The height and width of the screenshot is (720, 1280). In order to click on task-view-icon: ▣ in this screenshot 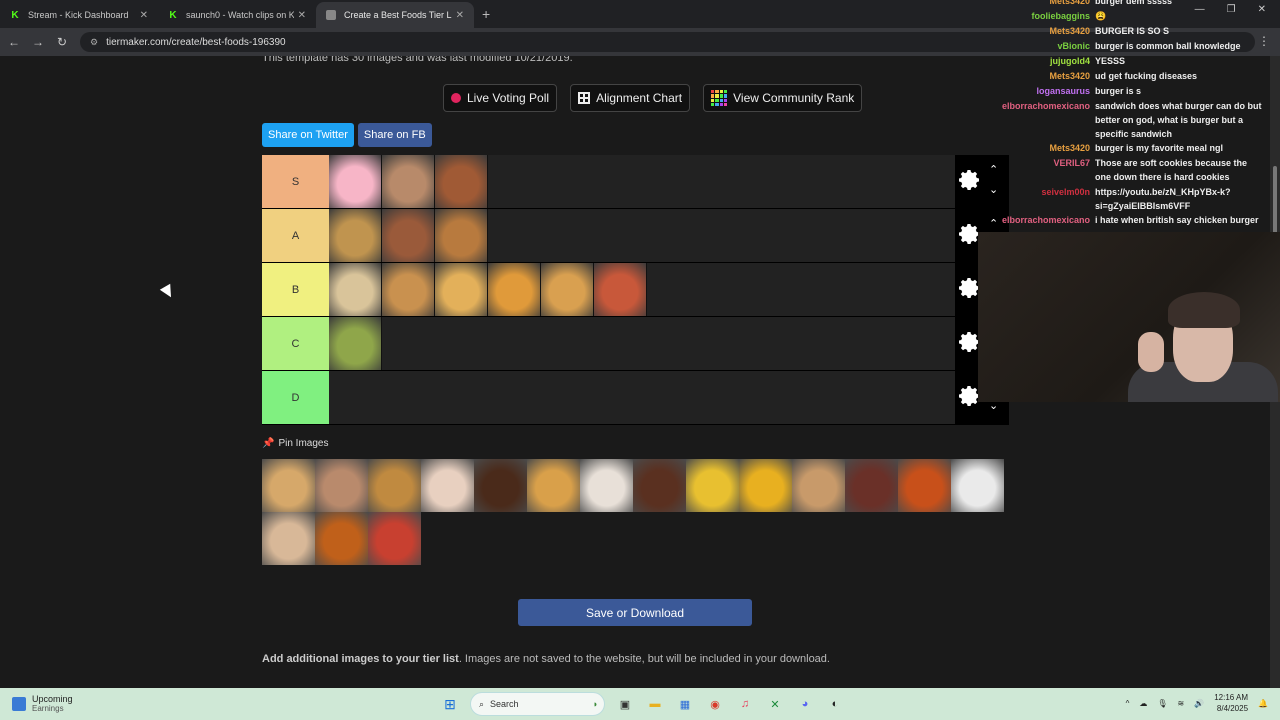, I will do `click(625, 704)`.